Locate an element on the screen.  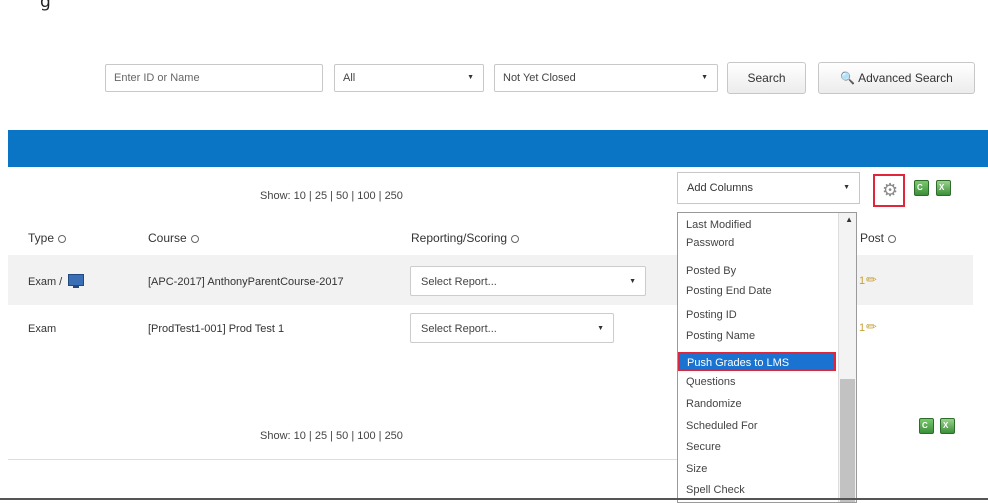
dropdown-option: Password is located at coordinates (710, 243).